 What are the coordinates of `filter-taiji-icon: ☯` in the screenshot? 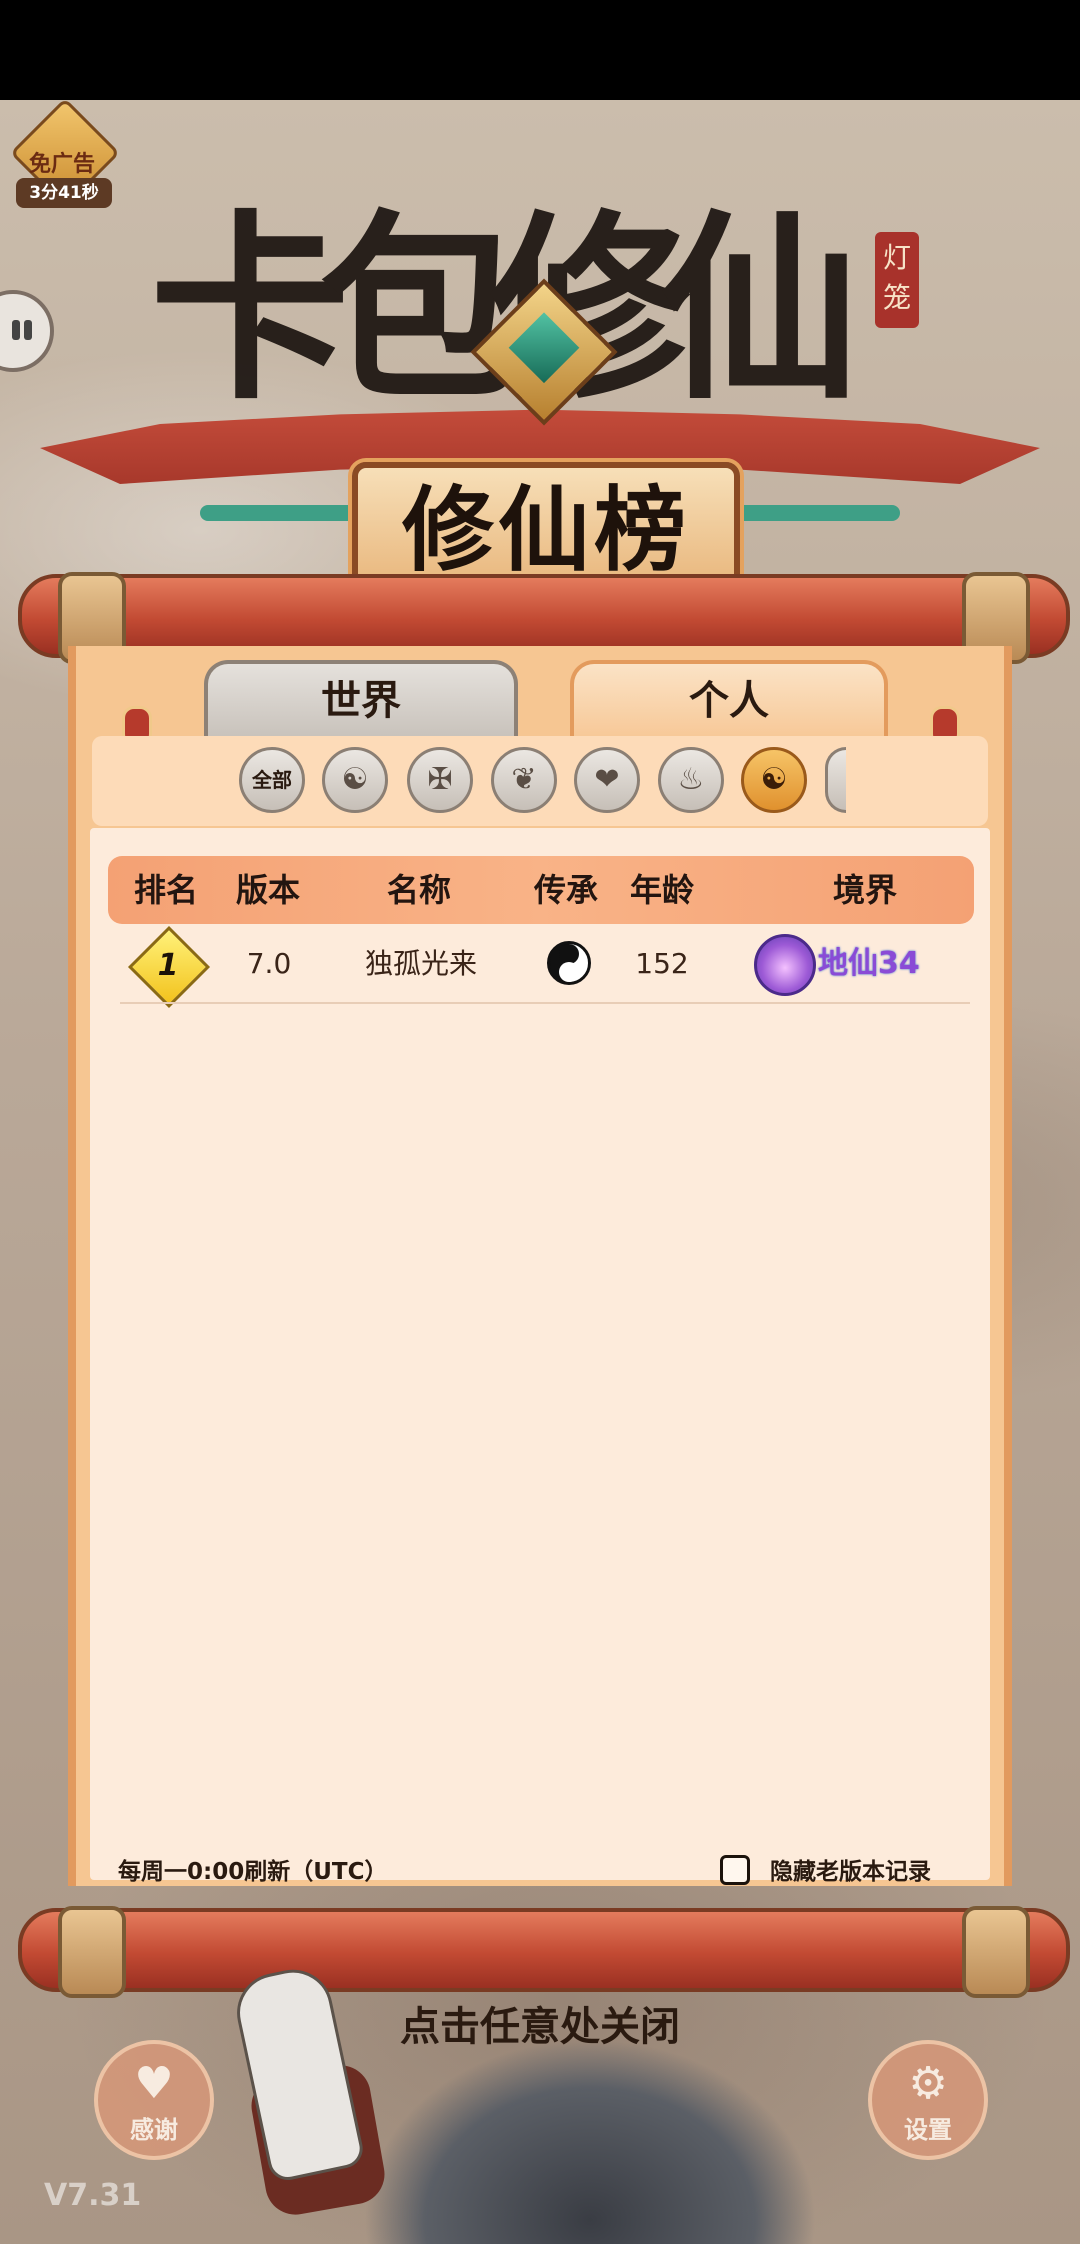 It's located at (355, 780).